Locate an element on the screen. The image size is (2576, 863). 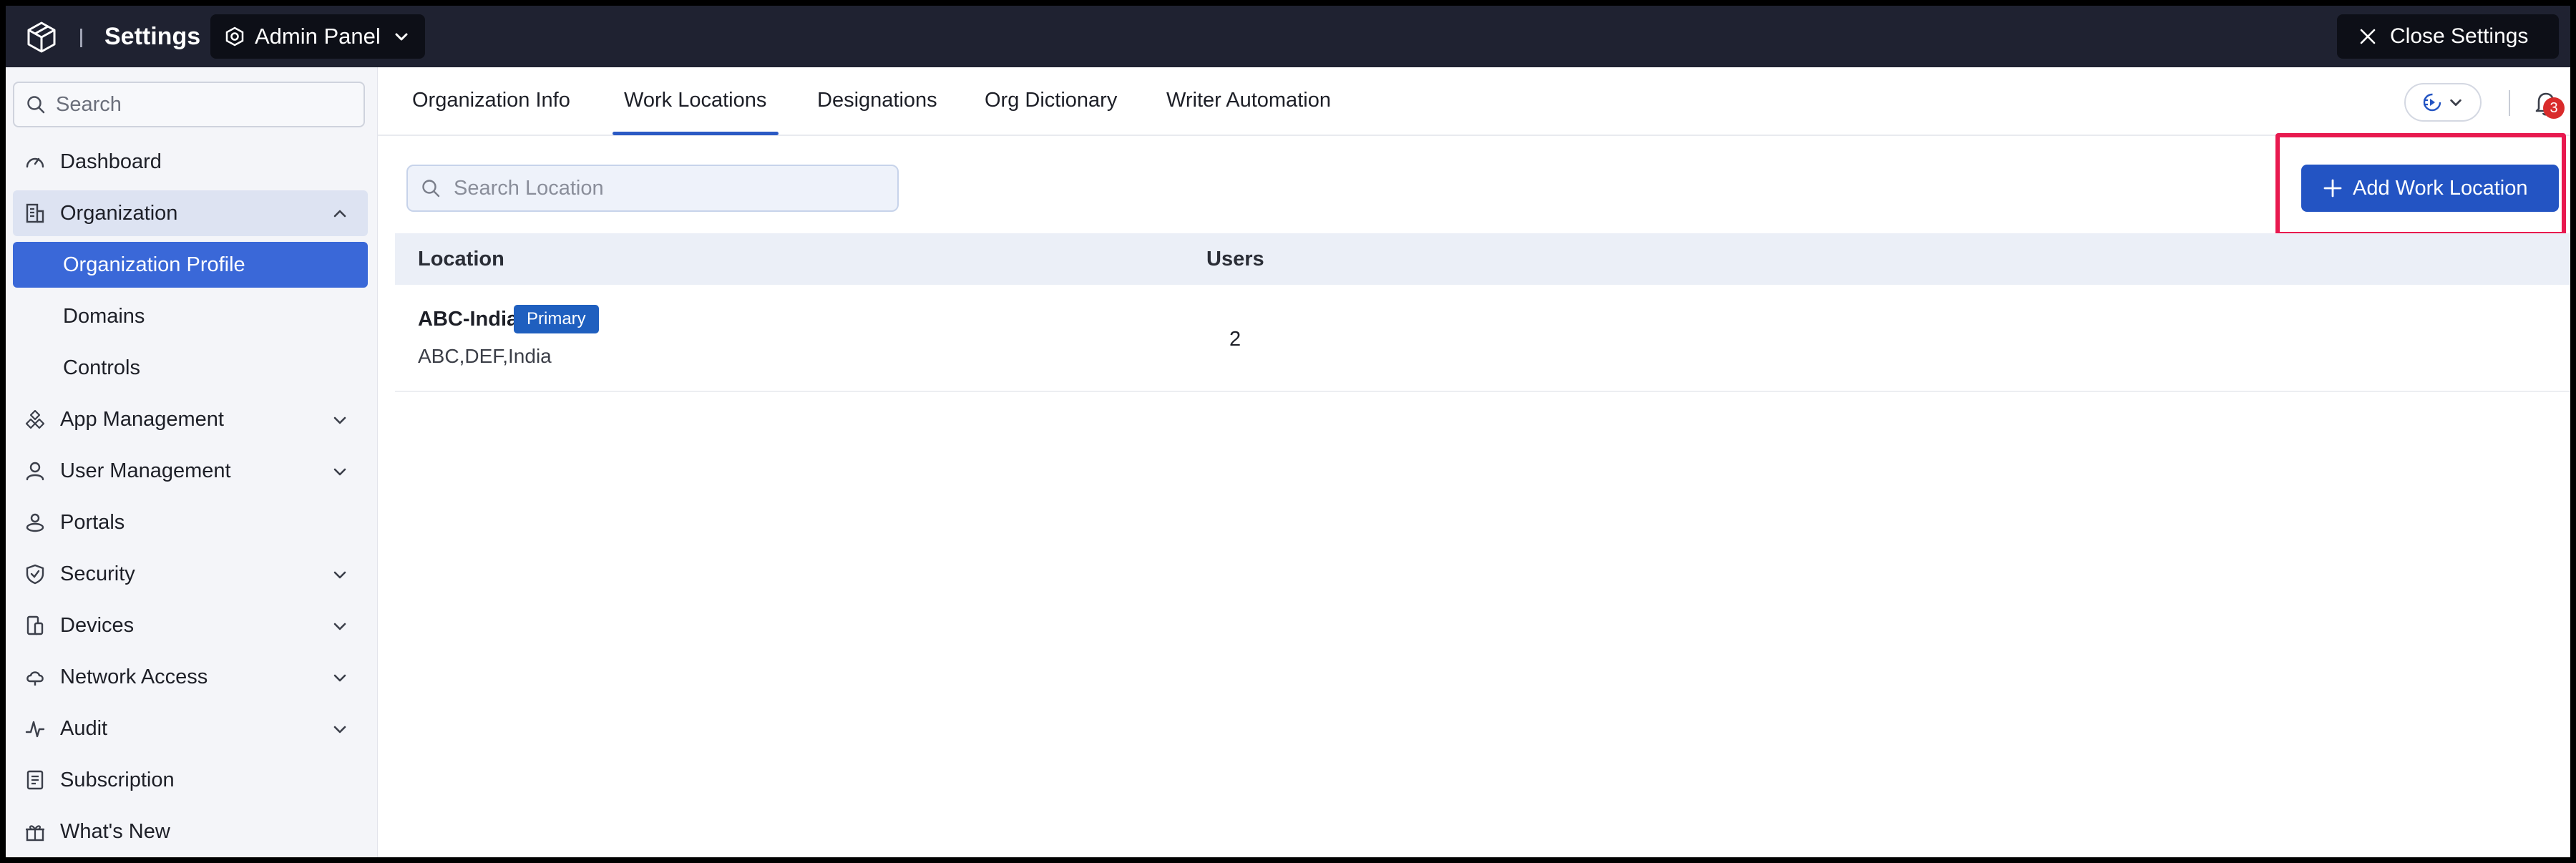
column-header-users: Users is located at coordinates (1235, 259).